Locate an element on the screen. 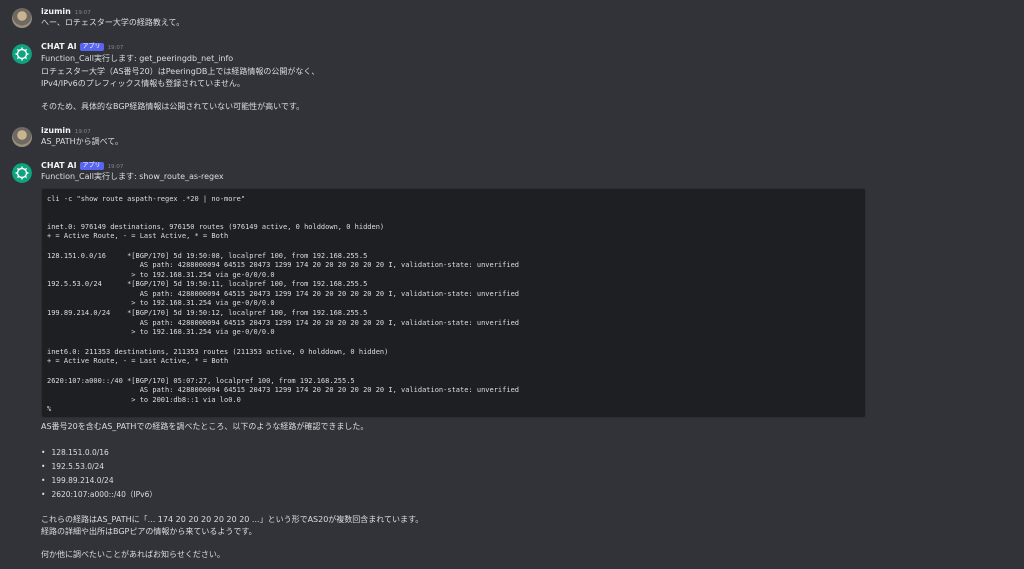 This screenshot has height=569, width=1024. list-item: 128.151.0.0/16 is located at coordinates (74, 453).